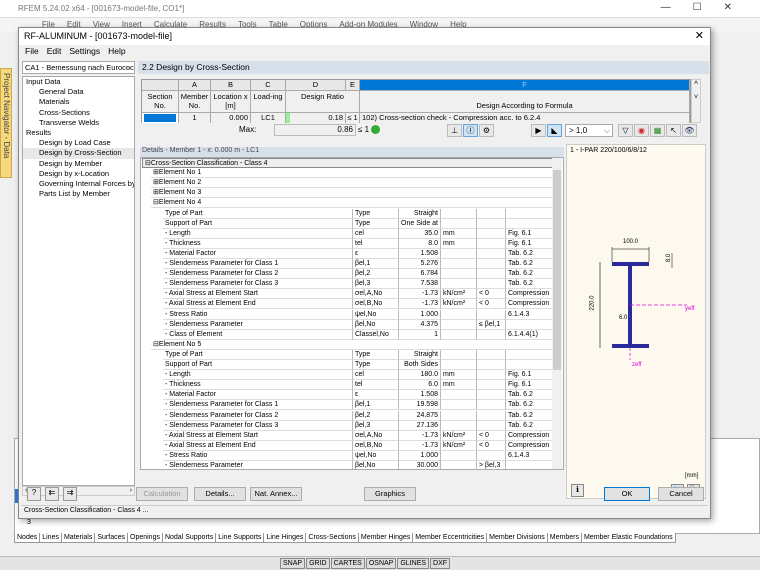 This screenshot has width=760, height=570. What do you see at coordinates (352, 173) in the screenshot?
I see `element-label: ⊞Element No 1` at bounding box center [352, 173].